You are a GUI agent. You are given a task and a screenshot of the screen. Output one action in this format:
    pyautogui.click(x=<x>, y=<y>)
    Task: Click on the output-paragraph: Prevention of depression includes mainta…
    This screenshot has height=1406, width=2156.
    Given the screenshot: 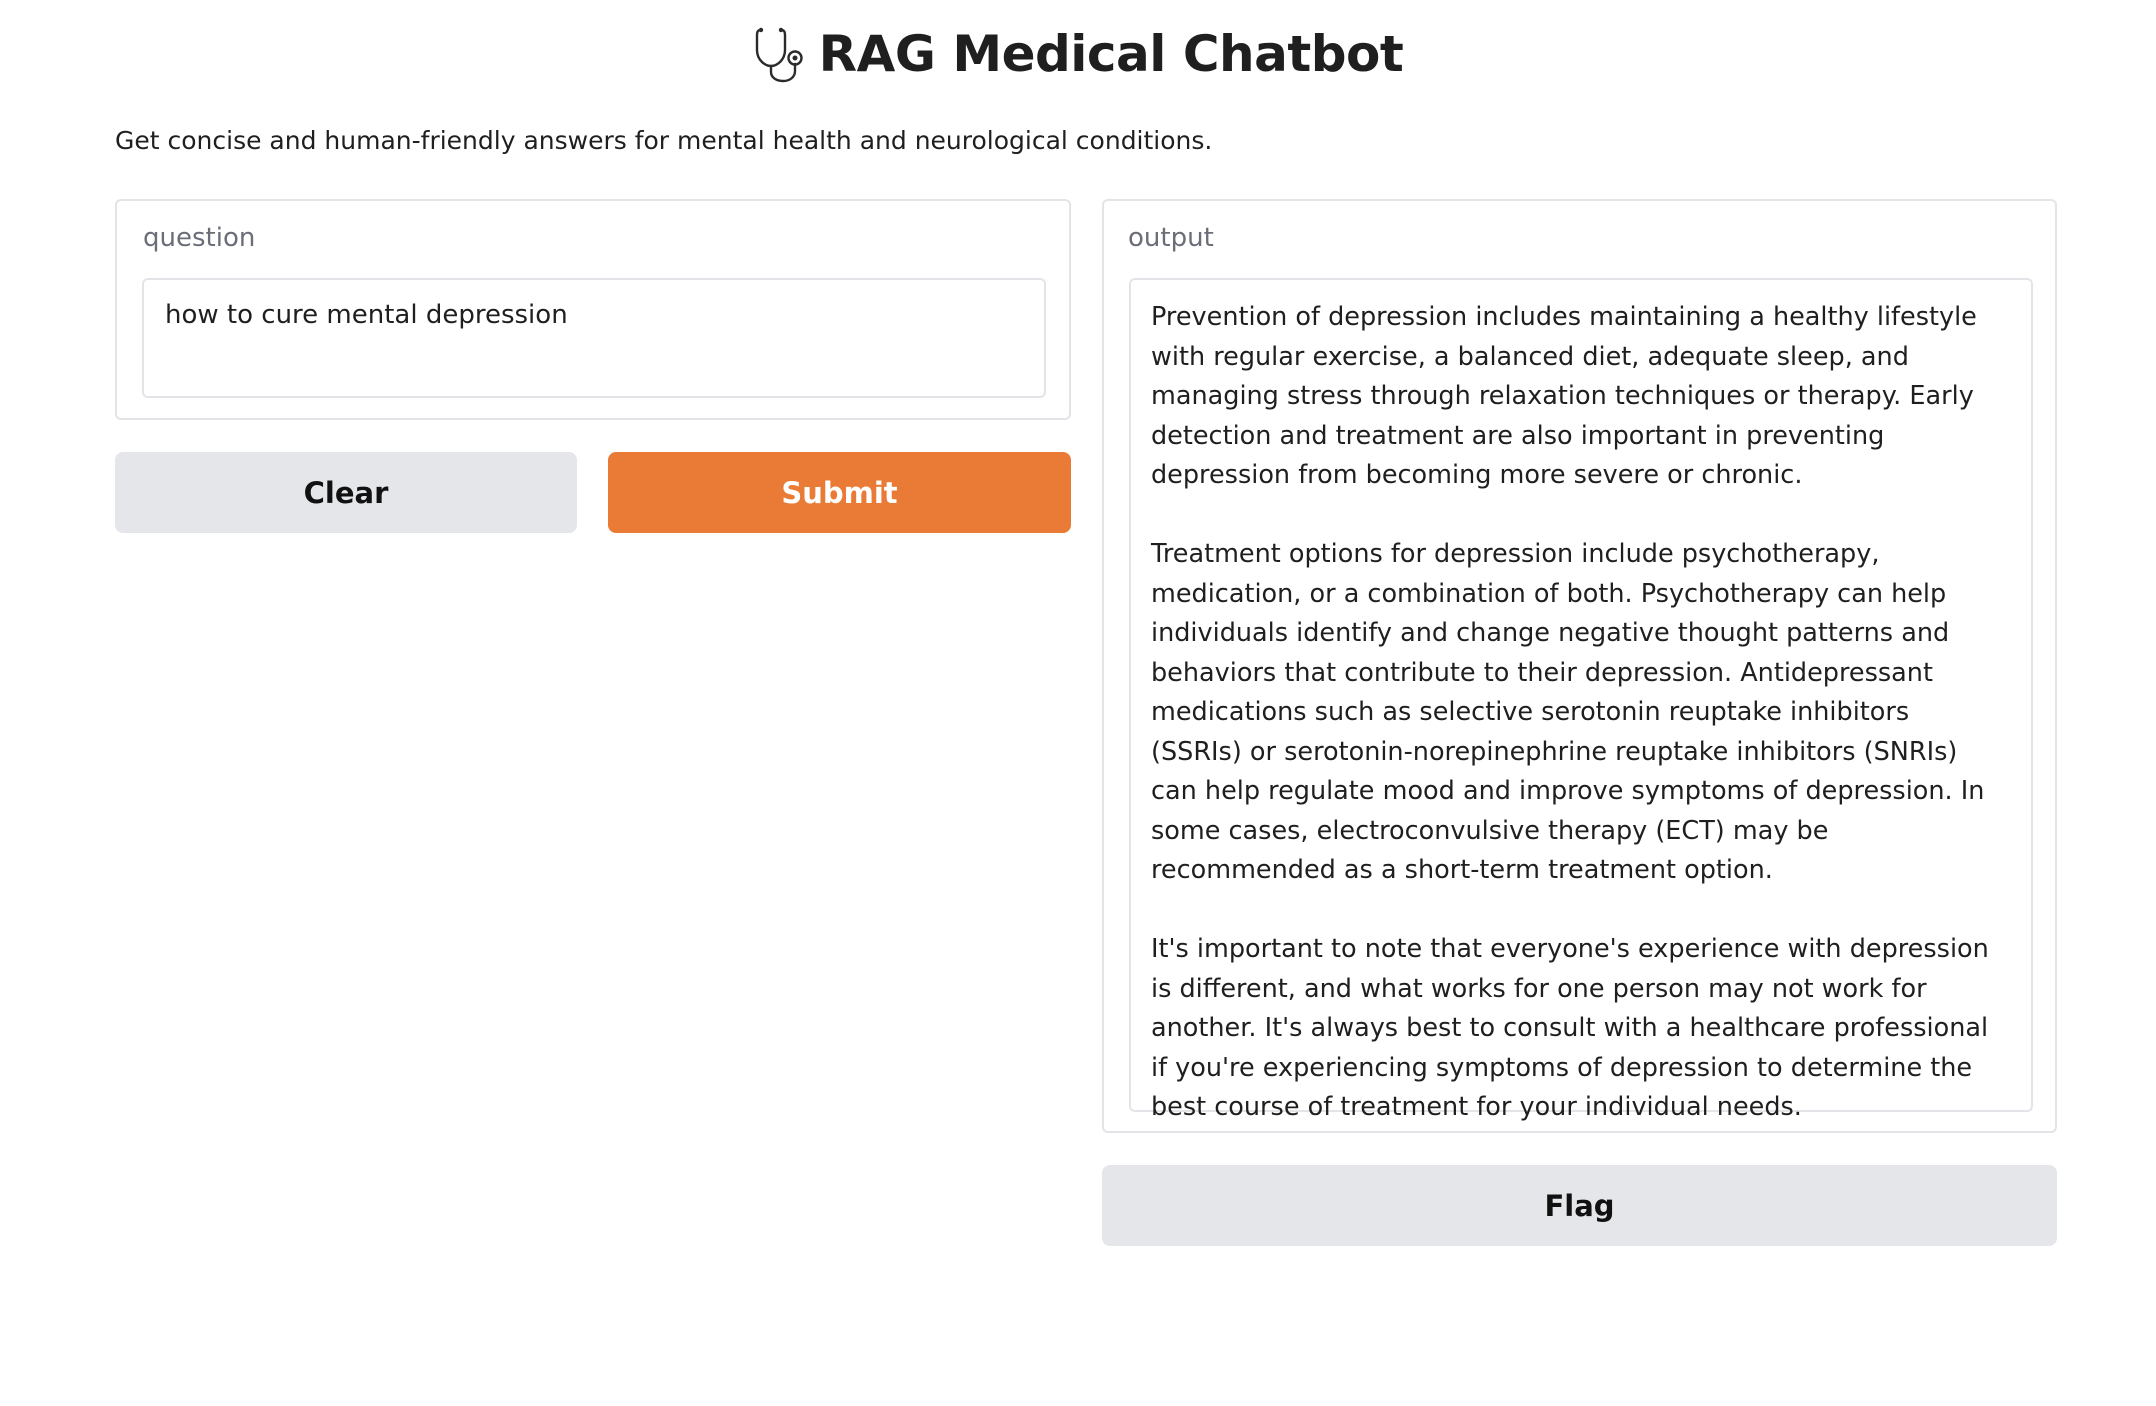 What is the action you would take?
    pyautogui.click(x=1564, y=396)
    